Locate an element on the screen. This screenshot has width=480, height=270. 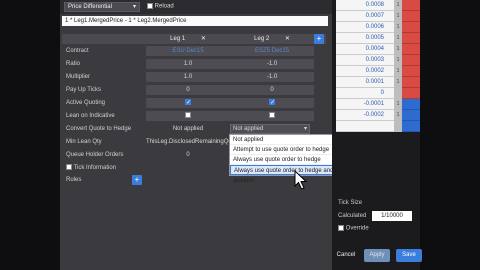
leg1-header-label: Leg 1 is located at coordinates (178, 39).